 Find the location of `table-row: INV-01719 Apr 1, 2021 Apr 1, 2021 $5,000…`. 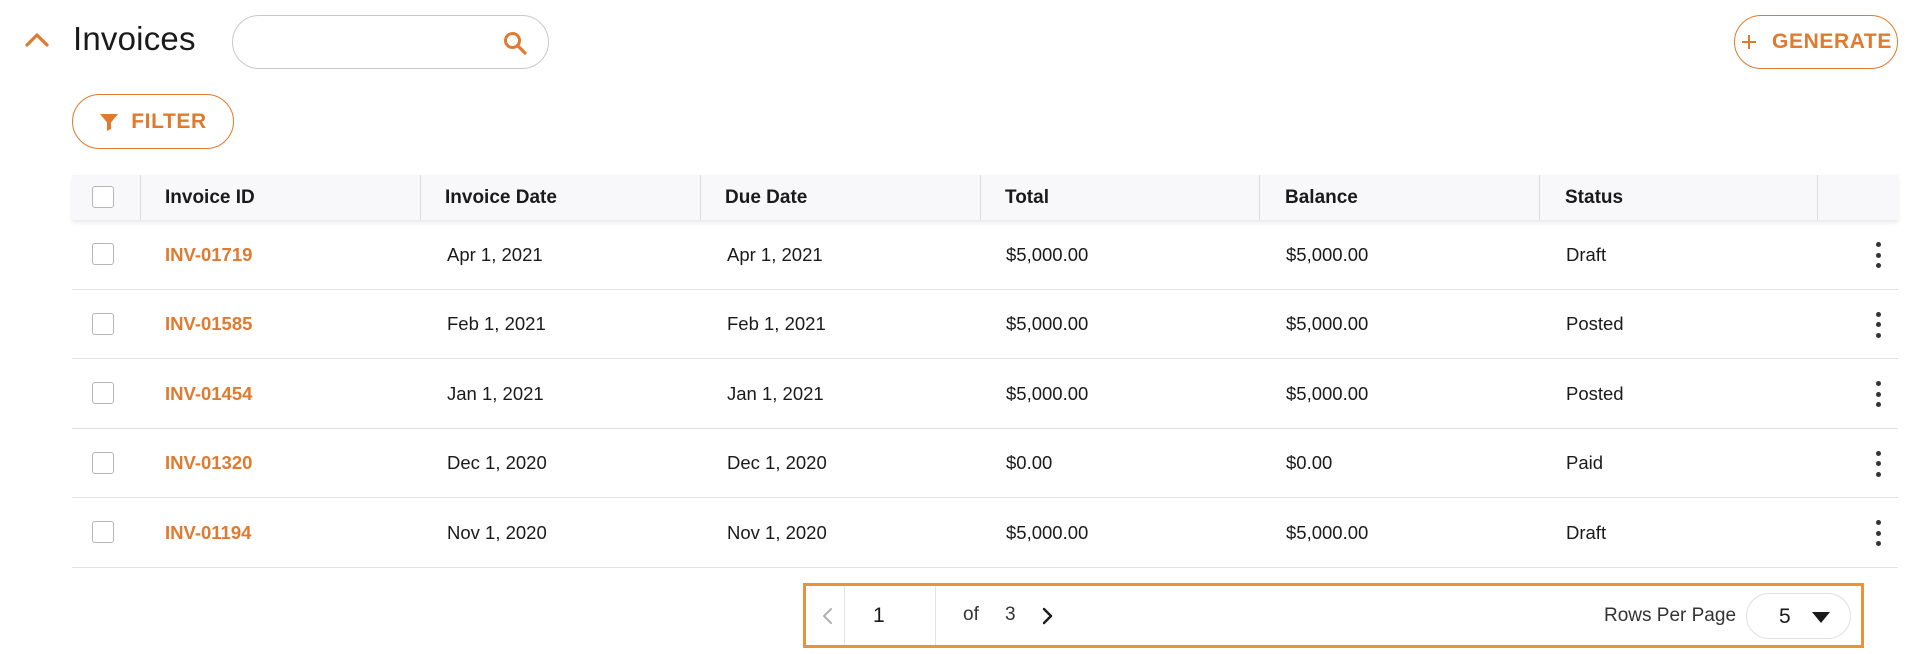

table-row: INV-01719 Apr 1, 2021 Apr 1, 2021 $5,000… is located at coordinates (985, 255).